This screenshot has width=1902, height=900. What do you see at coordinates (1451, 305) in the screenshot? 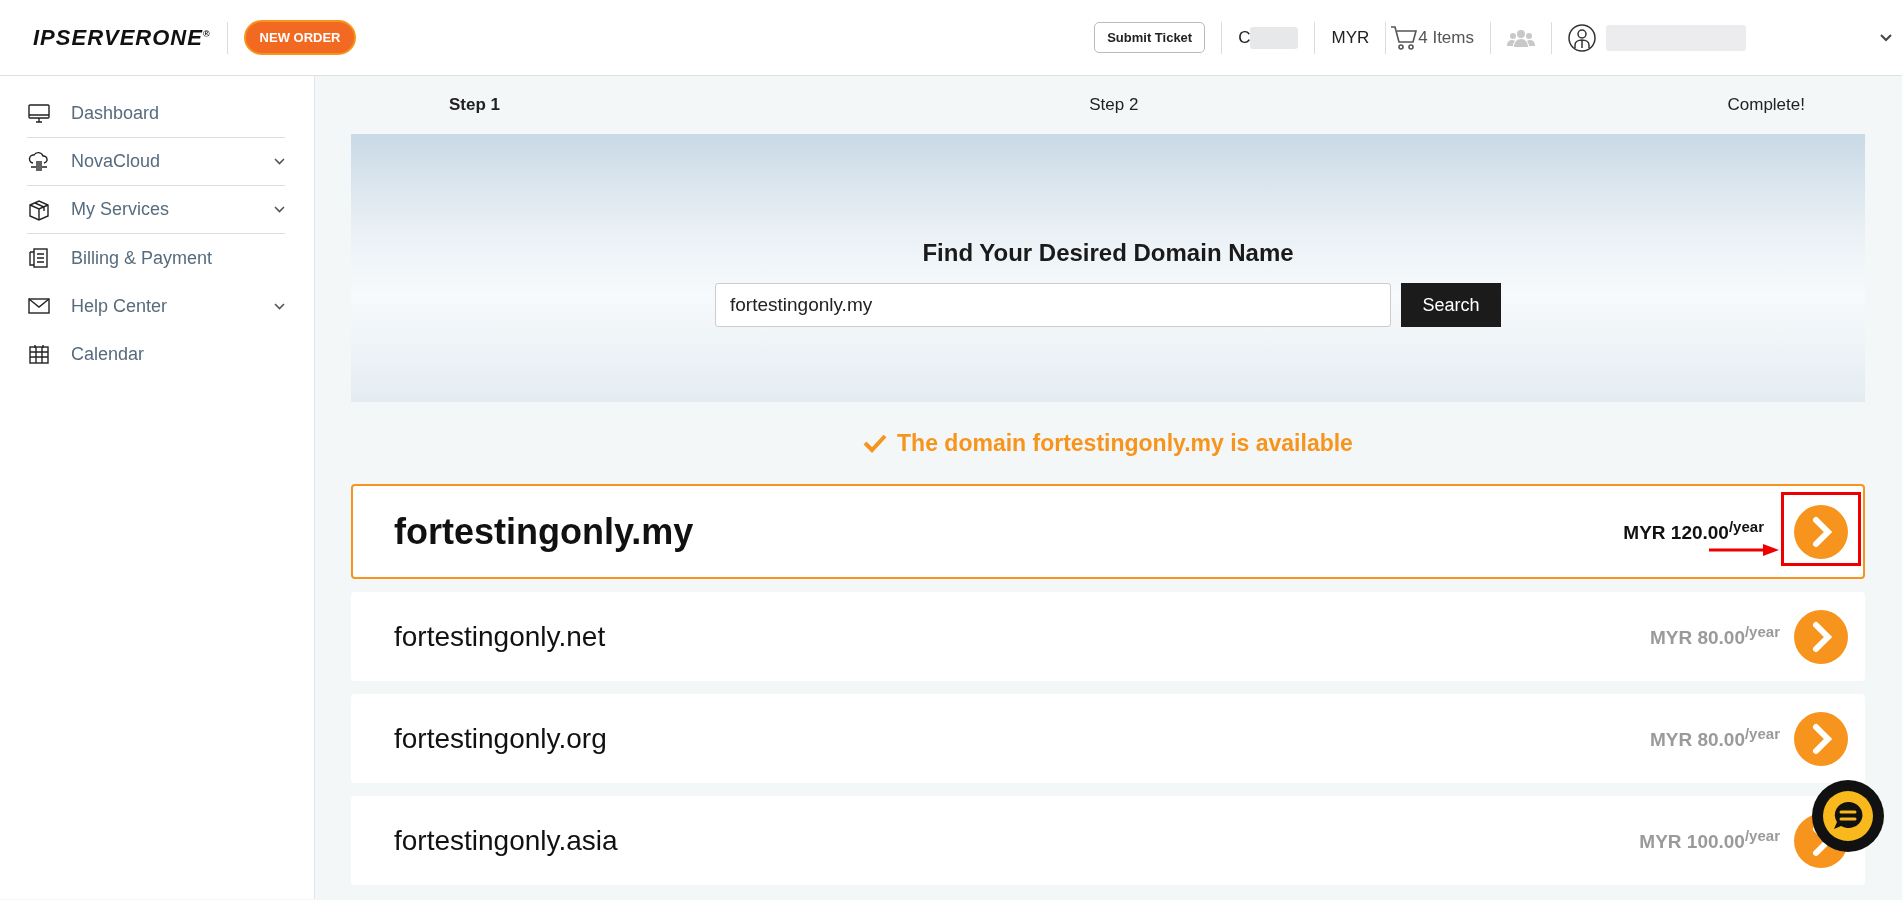
I see `search-button: Search` at bounding box center [1451, 305].